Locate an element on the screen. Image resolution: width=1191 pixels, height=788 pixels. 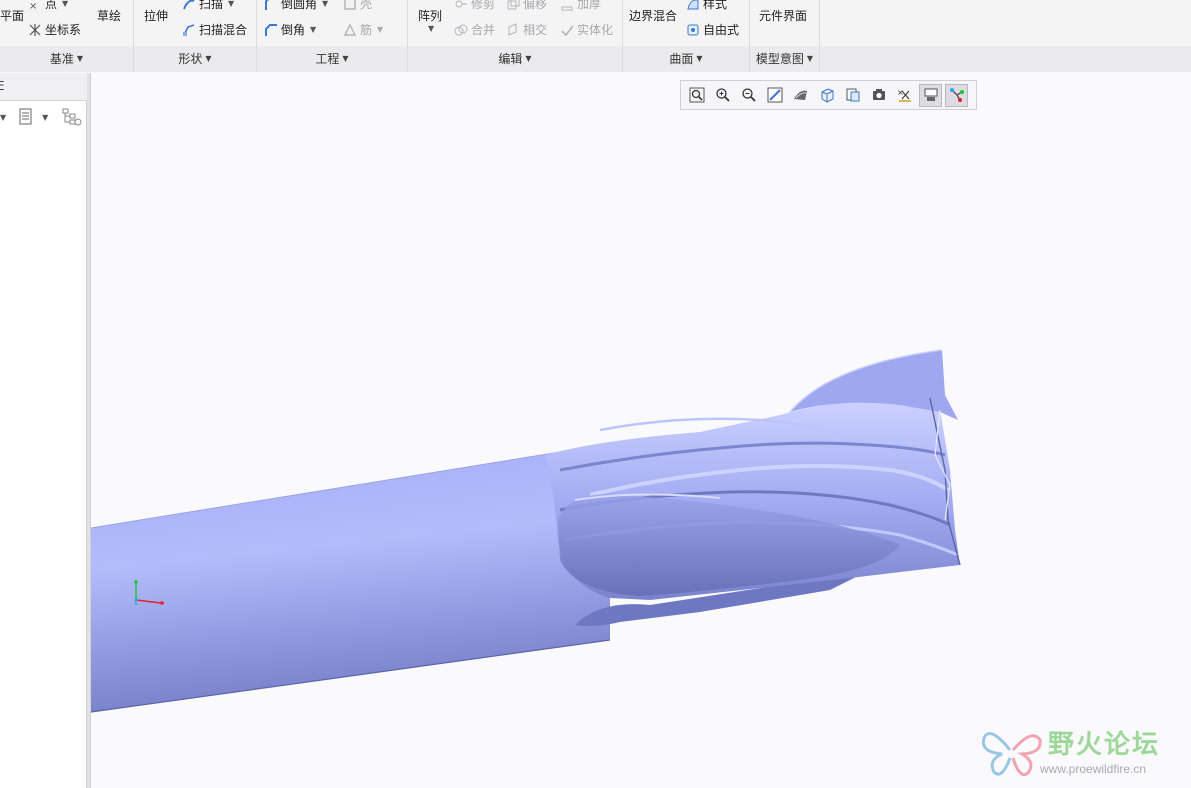
view-manager-icon is located at coordinates (852, 95).